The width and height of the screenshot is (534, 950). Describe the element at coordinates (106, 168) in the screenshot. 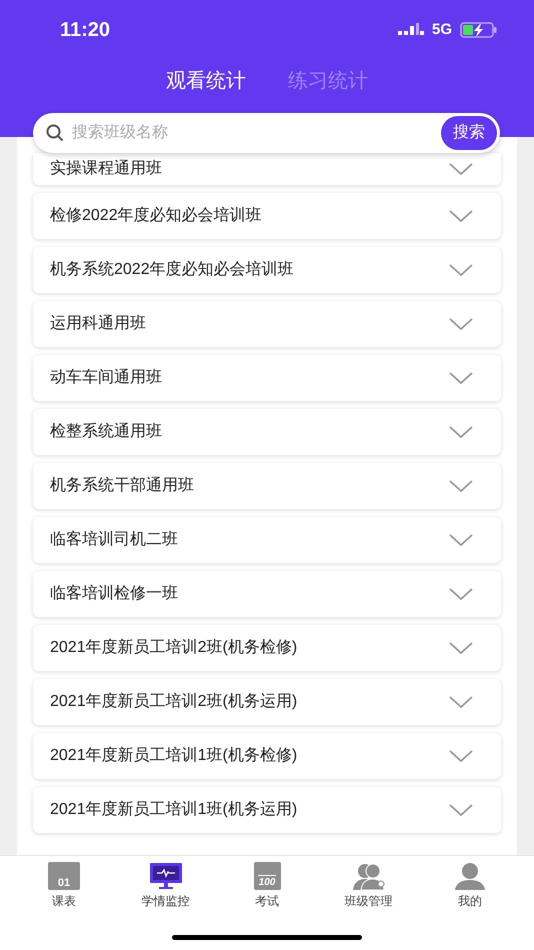

I see `class-name: 实操课程通用班` at that location.